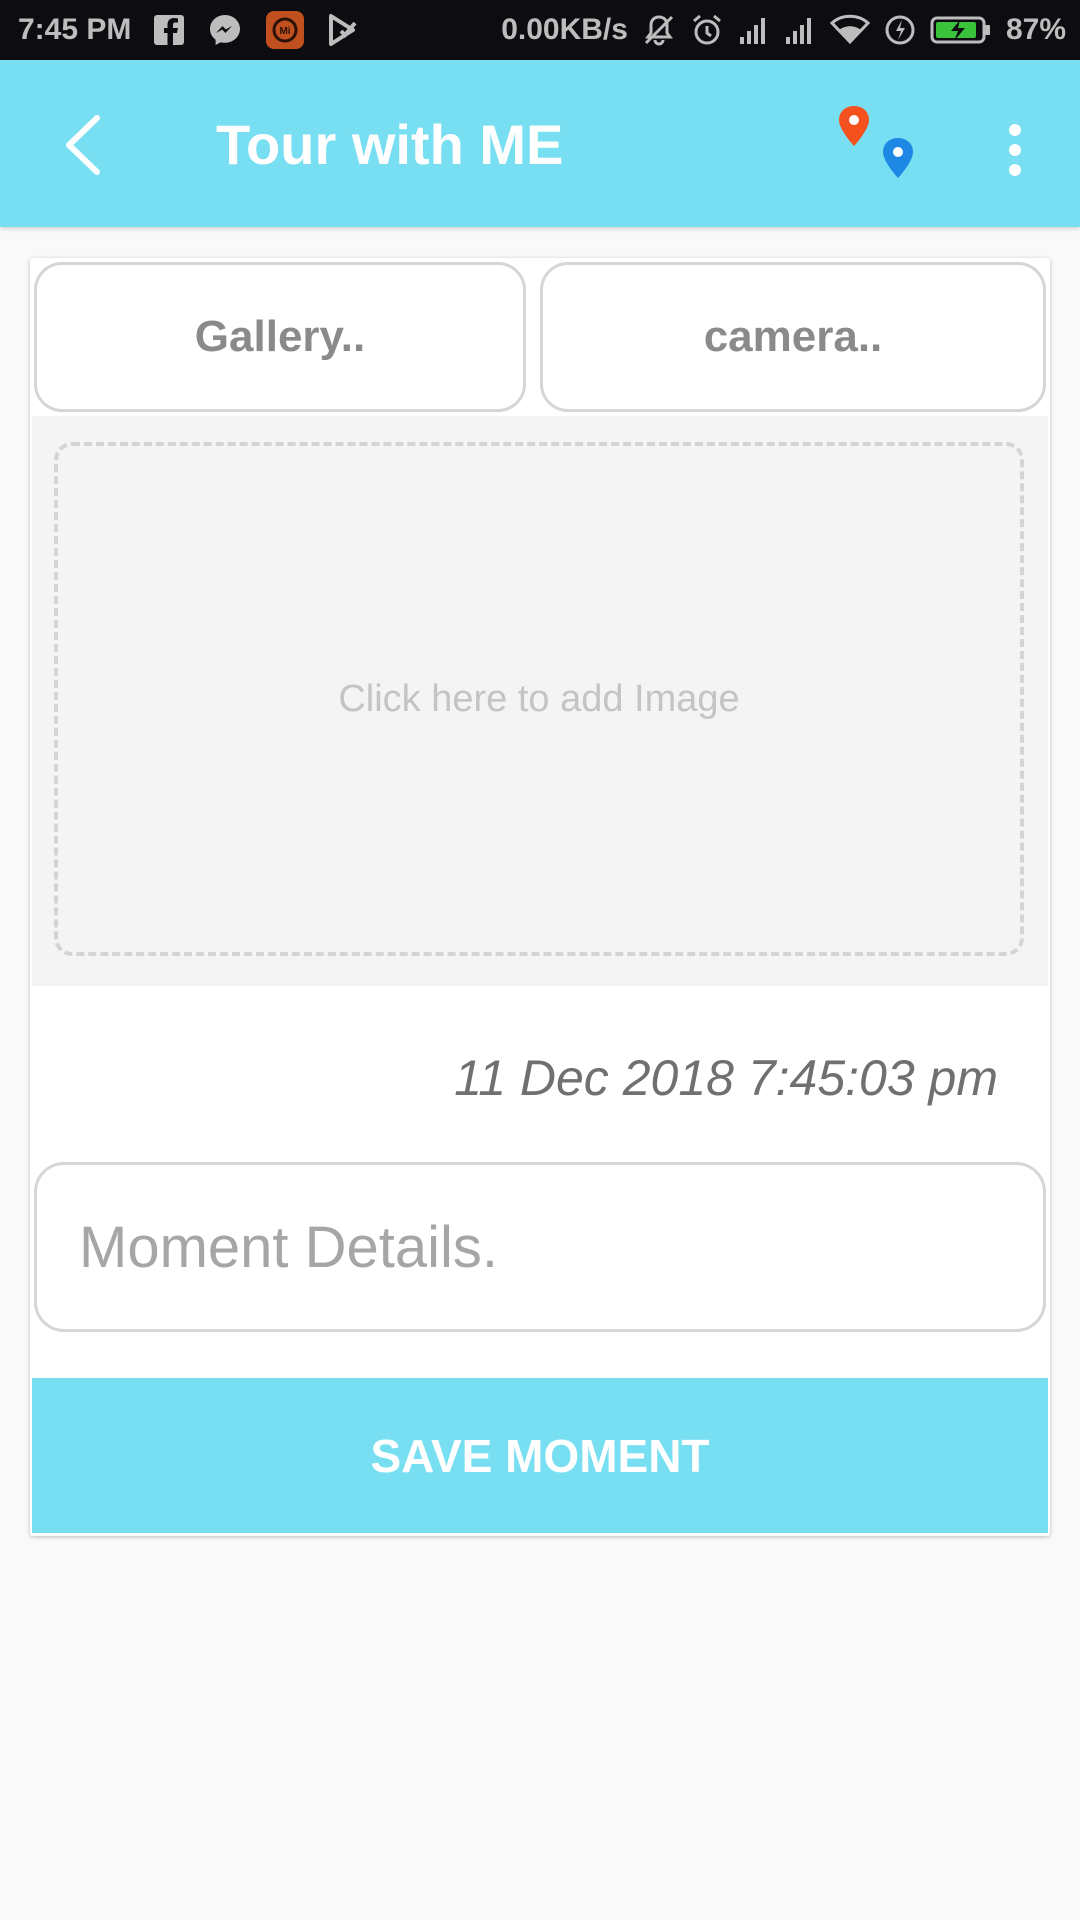 Image resolution: width=1080 pixels, height=1920 pixels. I want to click on status-time: 7:45 PM, so click(75, 29).